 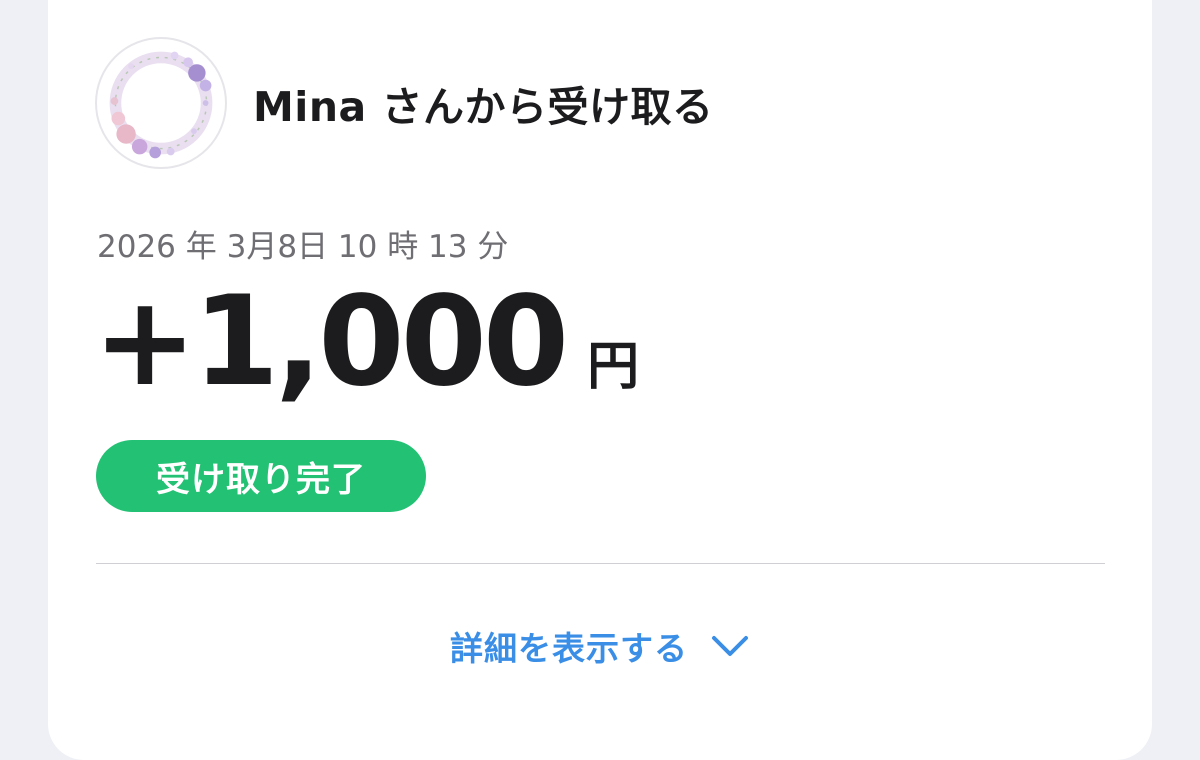 I want to click on avatar, so click(x=161, y=103).